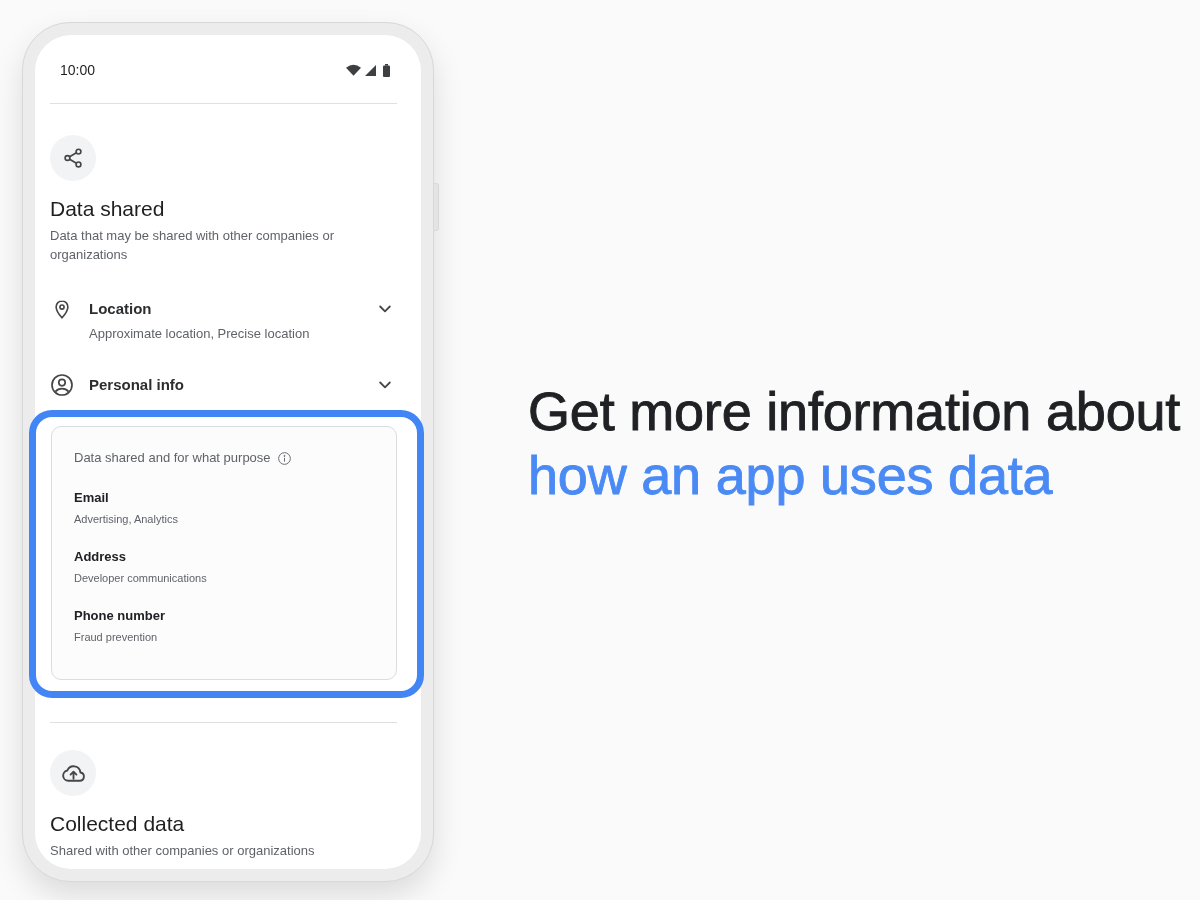 Image resolution: width=1200 pixels, height=900 pixels. What do you see at coordinates (386, 70) in the screenshot?
I see `battery-icon` at bounding box center [386, 70].